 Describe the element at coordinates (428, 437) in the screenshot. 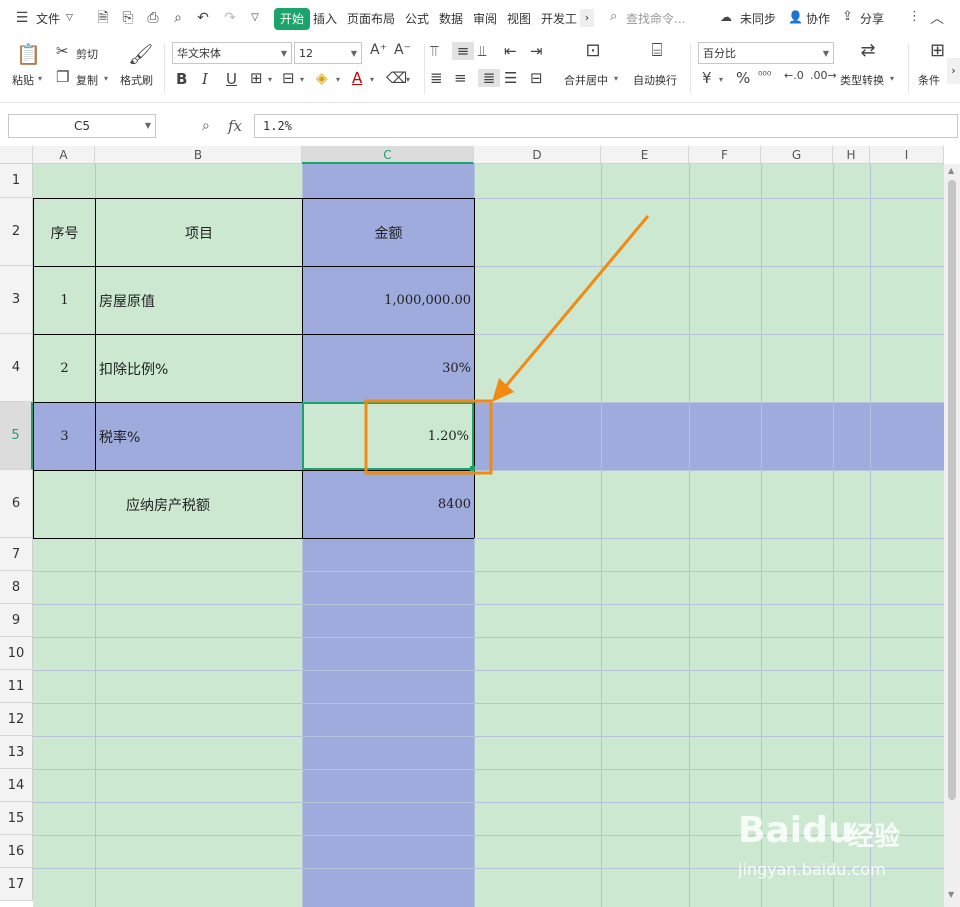

I see `highlight-box` at that location.